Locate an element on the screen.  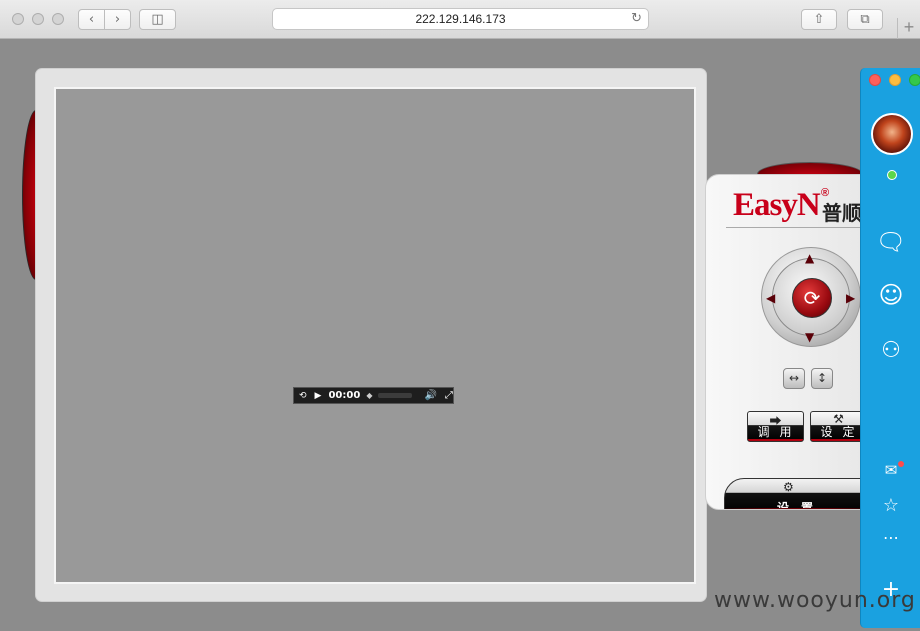
chat-app-sidebar: 🗨 ☺ ⚇ ✉ ☆ ⋯ + is located at coordinates (890, 348).